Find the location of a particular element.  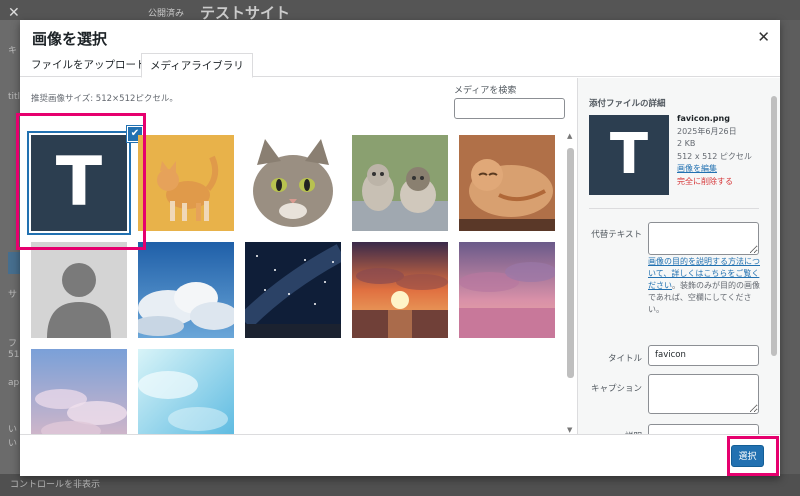

details-dimensions: 512 x 512 ピクセル is located at coordinates (714, 156).